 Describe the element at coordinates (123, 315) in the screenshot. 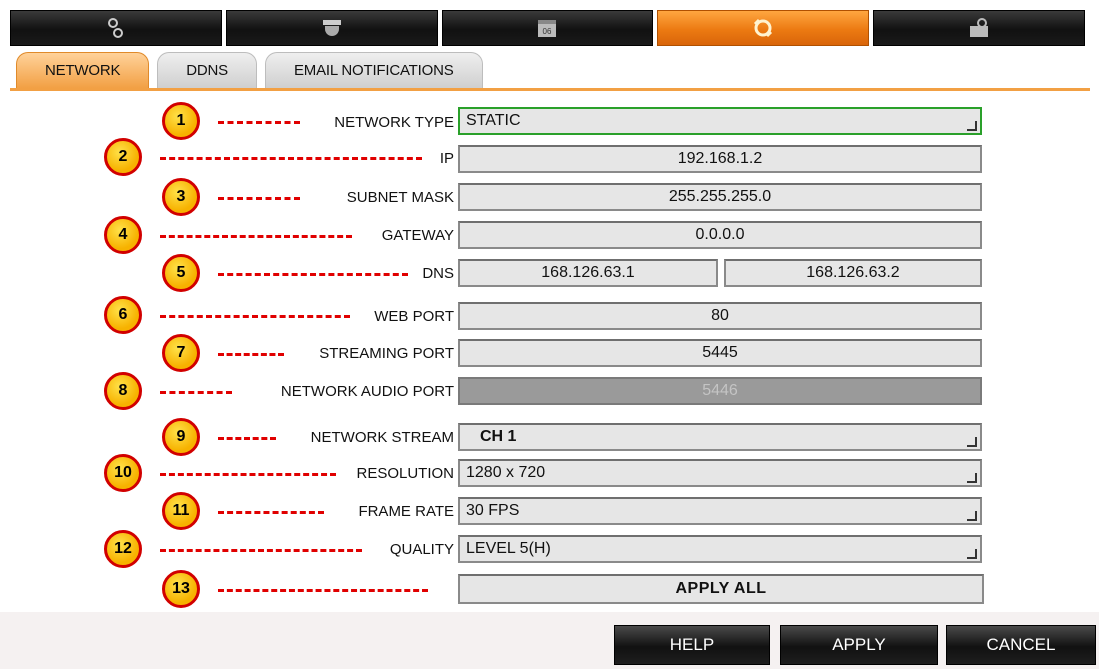

I see `callout-badge-6: 6` at that location.